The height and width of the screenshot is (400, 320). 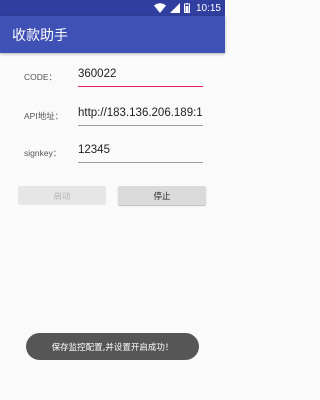 What do you see at coordinates (140, 153) in the screenshot?
I see `signkey-field: 12345` at bounding box center [140, 153].